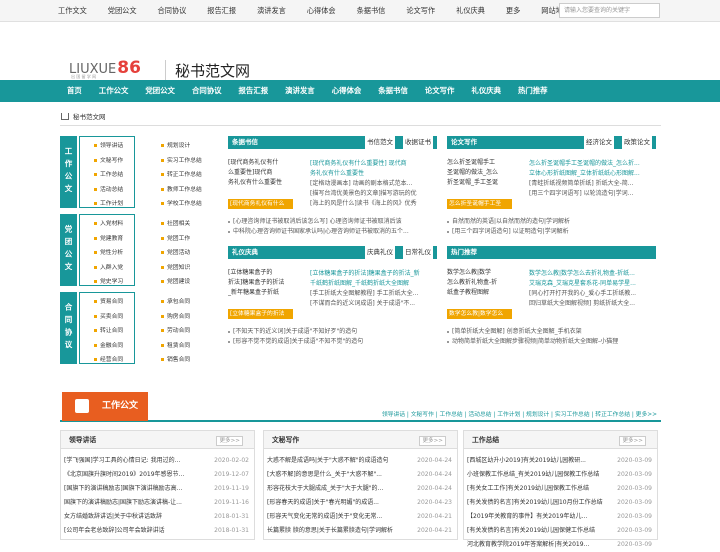  I want to click on logo: LIUXUE86 出 国 留 学 网, so click(105, 68).